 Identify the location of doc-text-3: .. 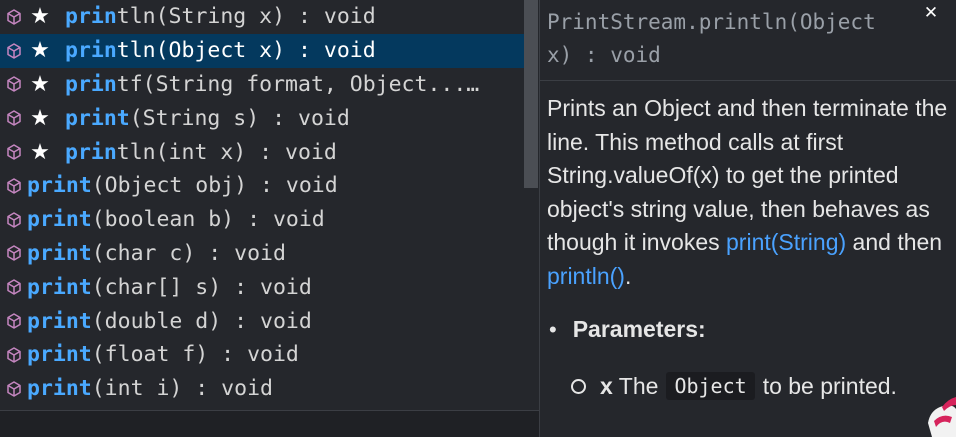
(628, 275).